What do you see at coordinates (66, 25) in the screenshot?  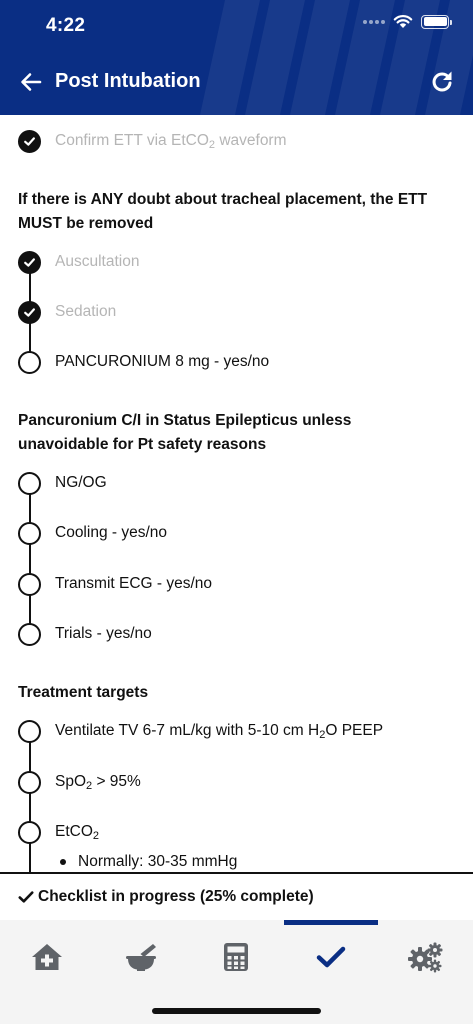 I see `status-bar-time: 4:22` at bounding box center [66, 25].